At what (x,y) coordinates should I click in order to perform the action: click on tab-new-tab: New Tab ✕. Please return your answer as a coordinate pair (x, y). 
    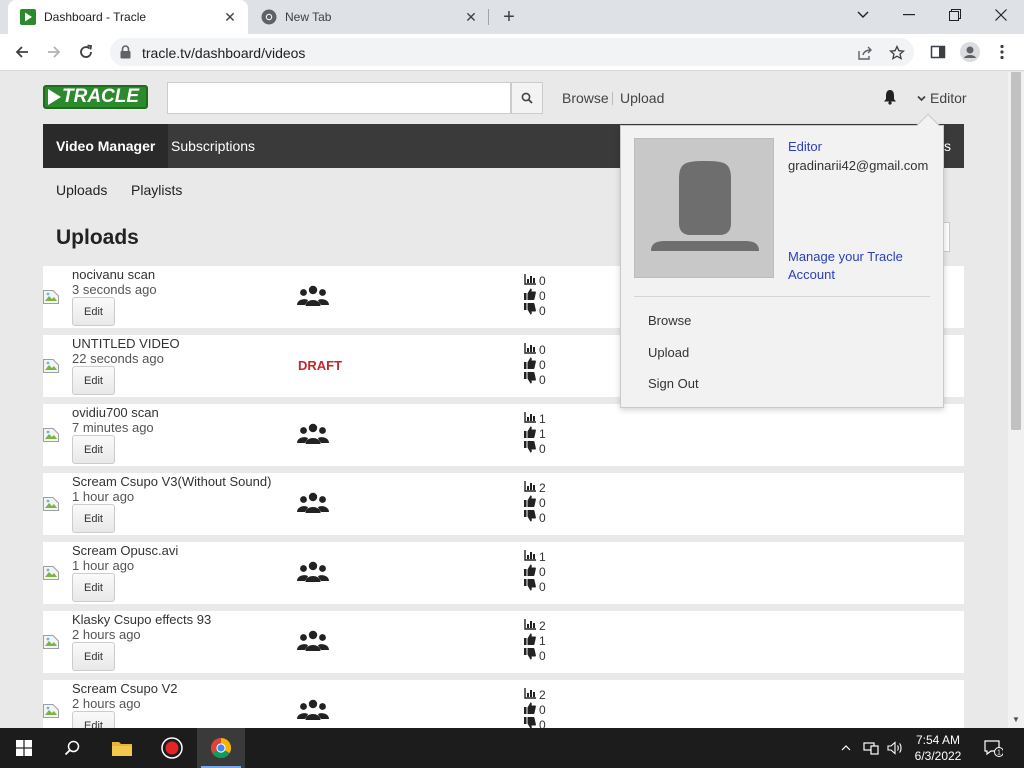
    Looking at the image, I should click on (369, 17).